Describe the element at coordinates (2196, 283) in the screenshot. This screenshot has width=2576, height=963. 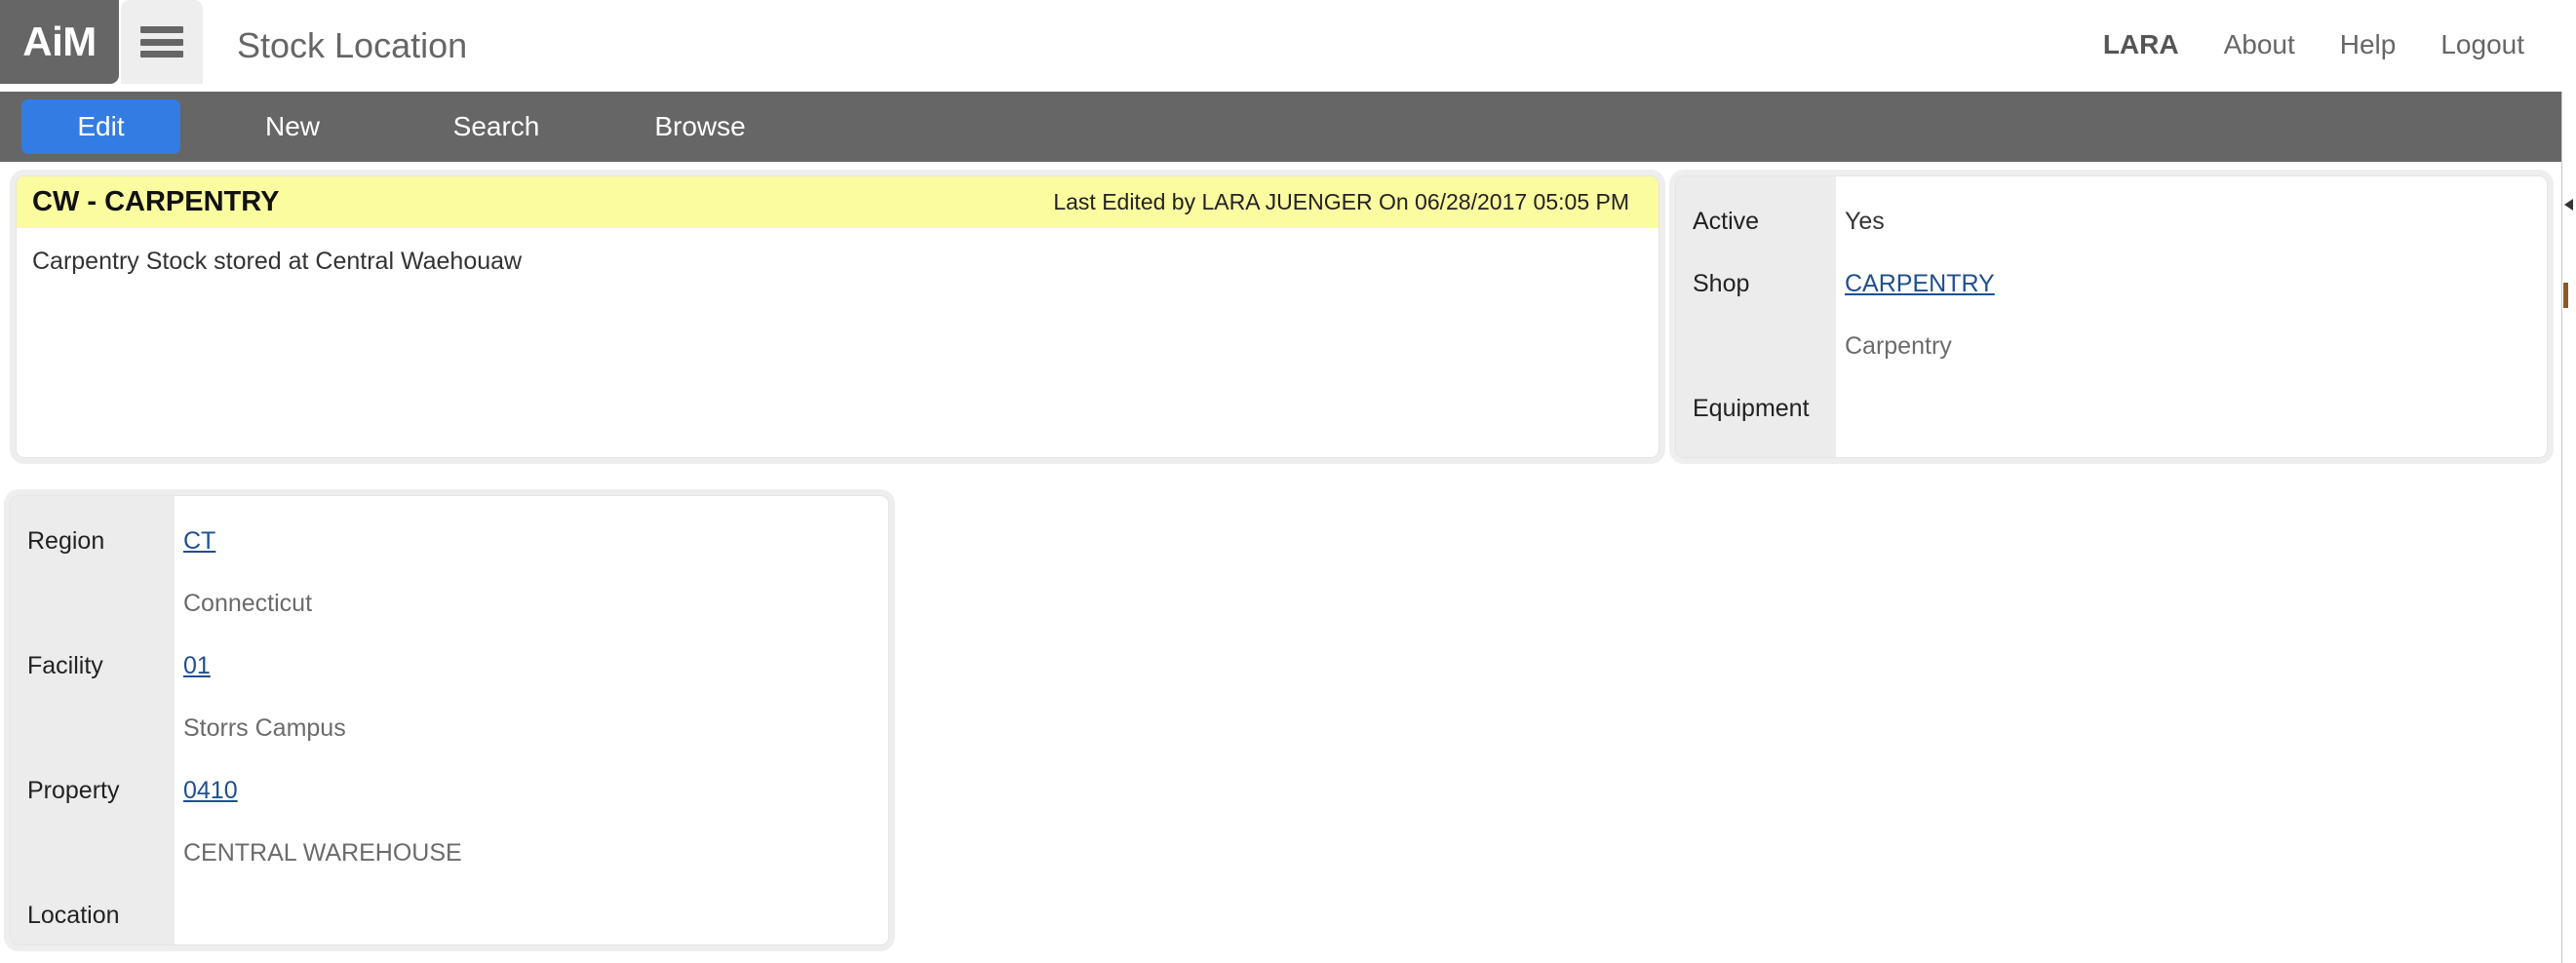
I see `value-shop: CARPENTRY` at that location.